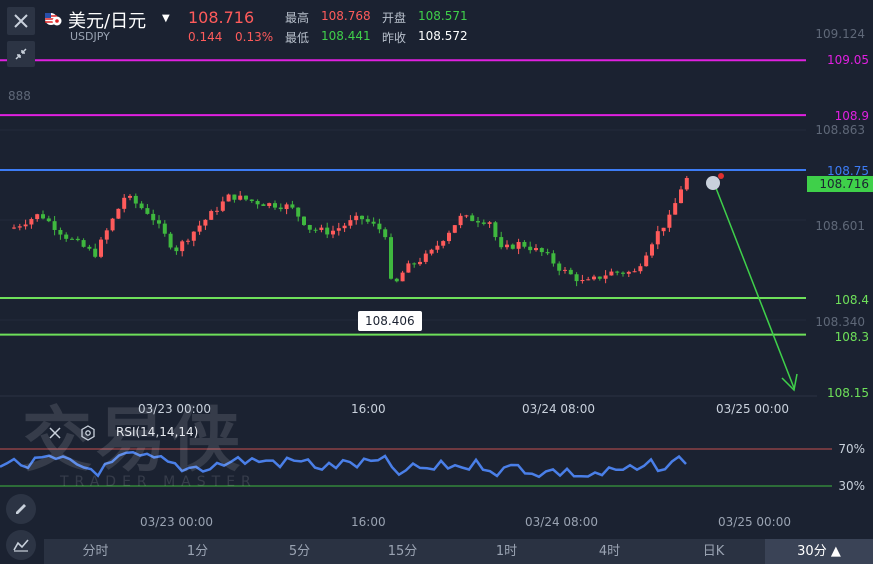 This screenshot has height=564, width=873. Describe the element at coordinates (95, 551) in the screenshot. I see `tab-timeframe: 分时` at that location.